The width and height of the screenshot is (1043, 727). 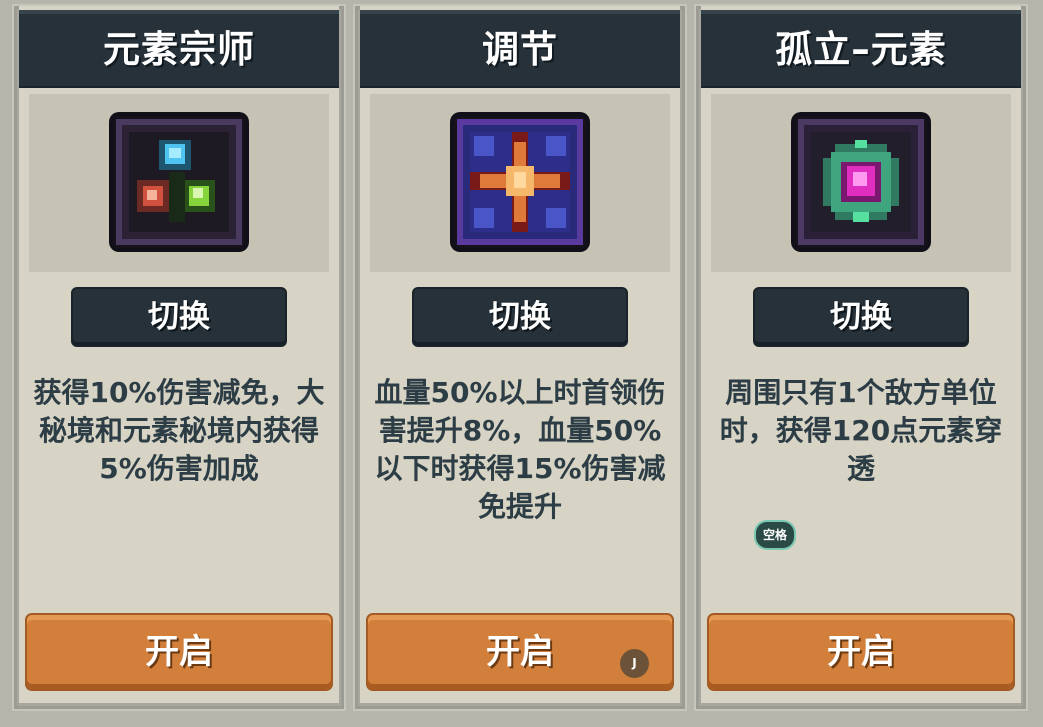 I want to click on space-key-hint: 空格, so click(x=775, y=535).